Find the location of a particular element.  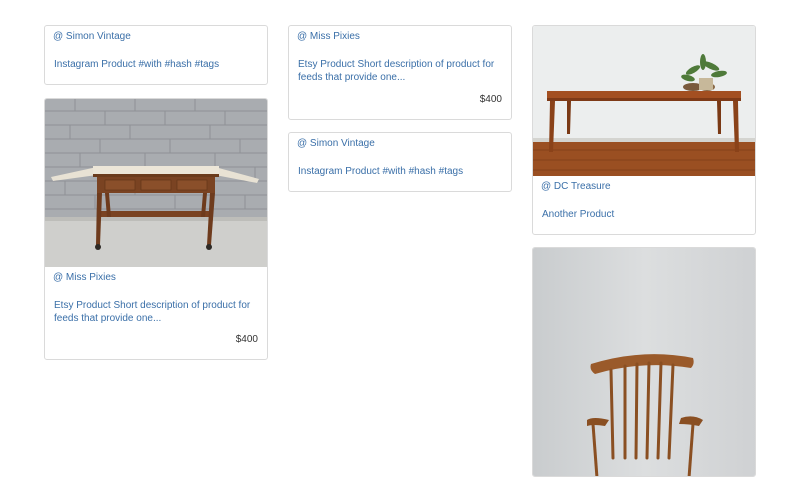

spindle-chair-image is located at coordinates (644, 362).